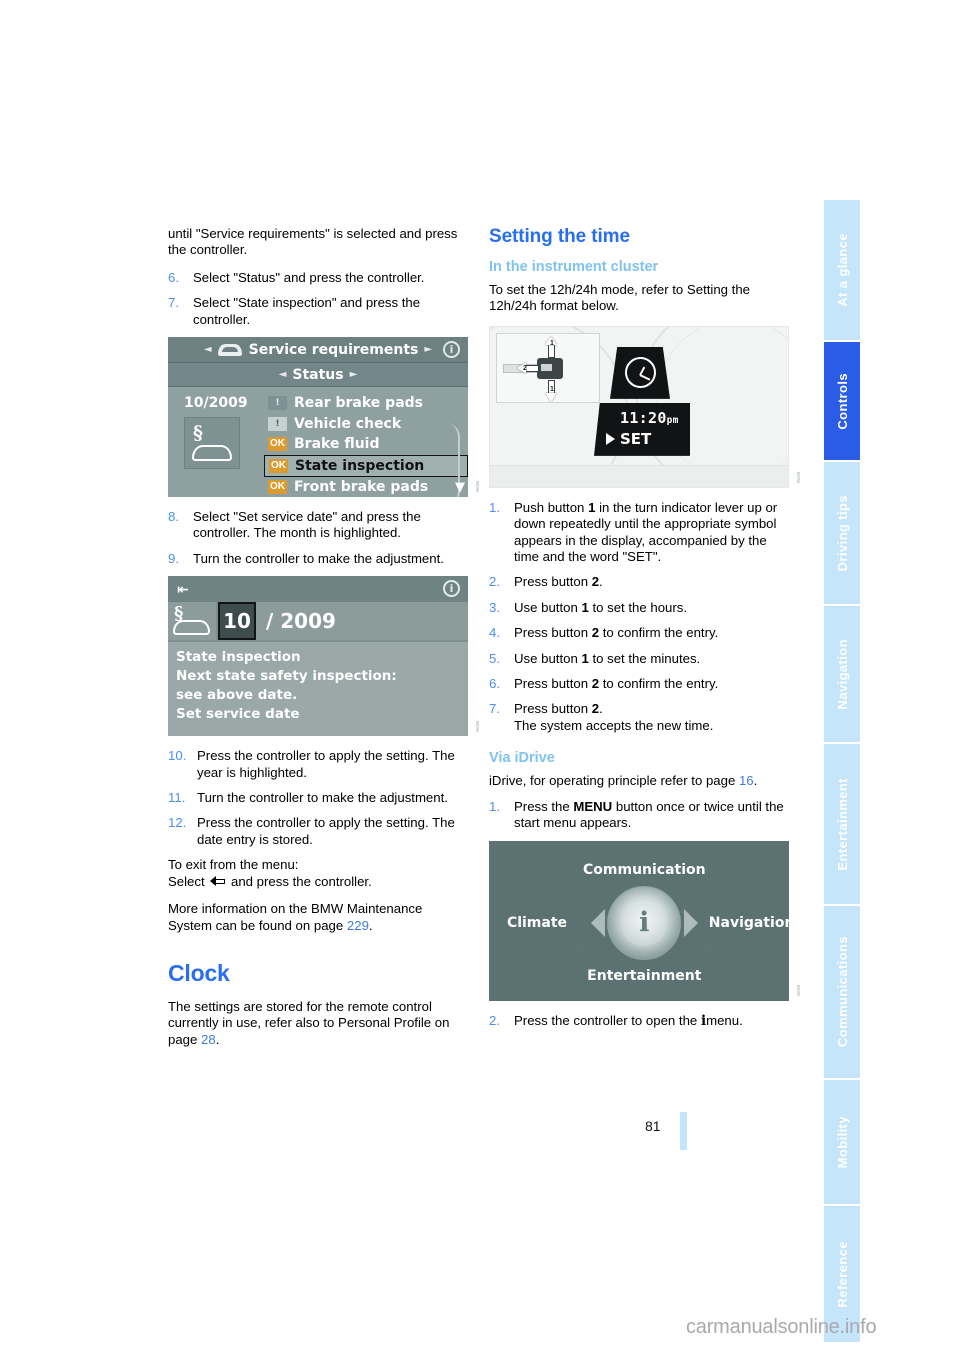  I want to click on tab-label: Driving tips, so click(842, 533).